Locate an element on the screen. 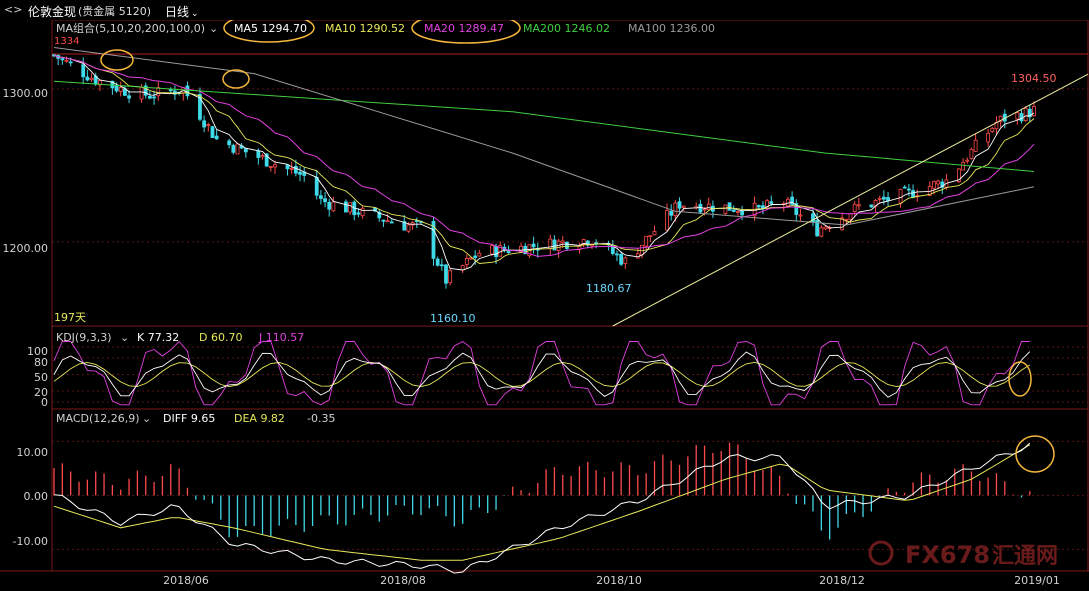  macd-highlight-ellipse is located at coordinates (1035, 454).